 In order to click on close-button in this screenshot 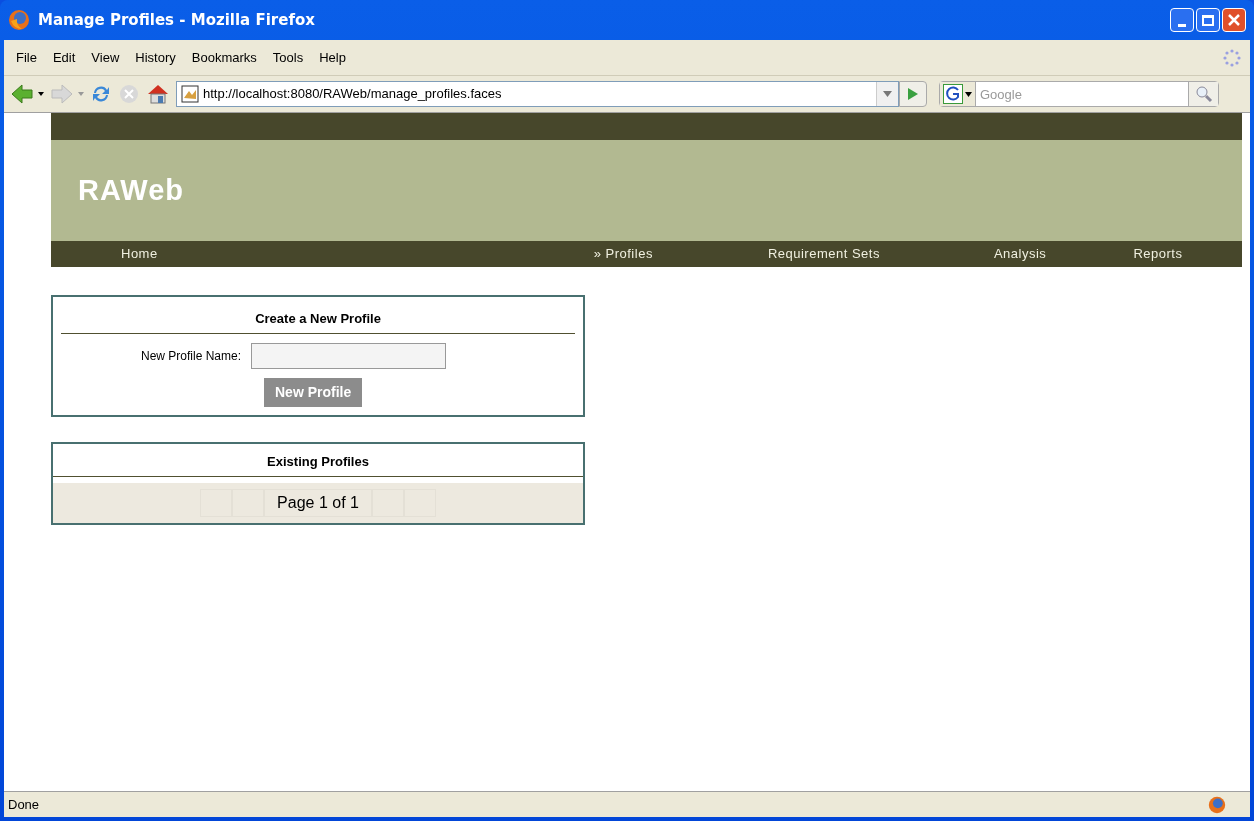, I will do `click(1234, 20)`.